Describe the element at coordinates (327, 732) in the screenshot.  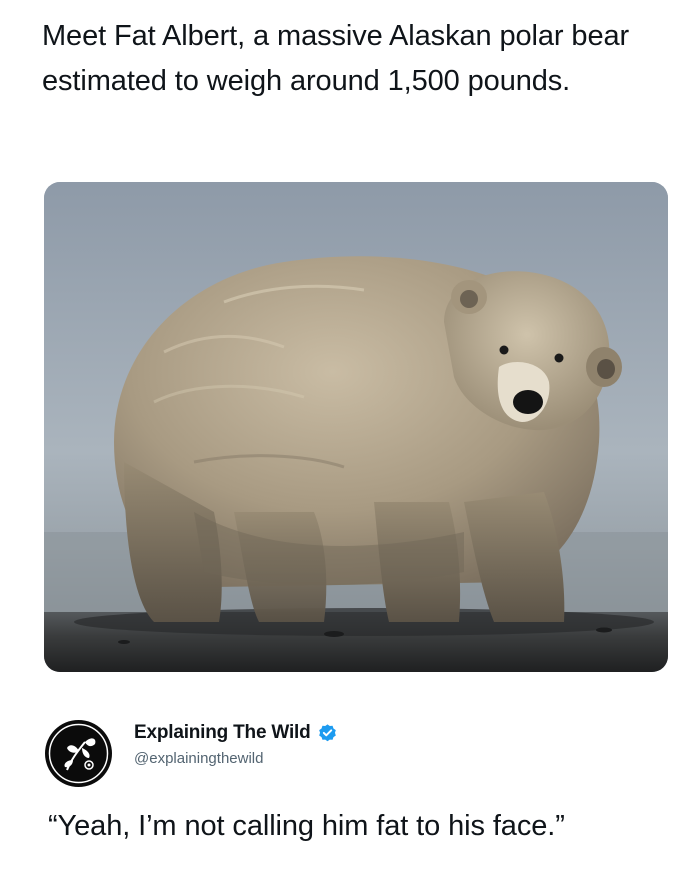
I see `verified-badge-icon` at that location.